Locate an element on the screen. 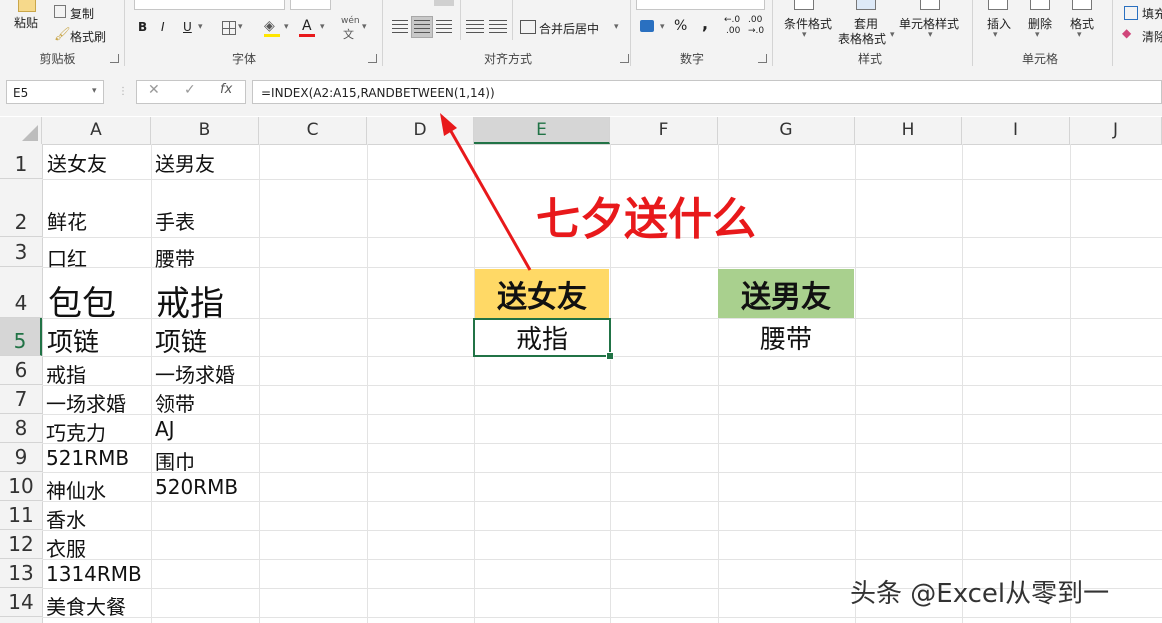 This screenshot has height=623, width=1162. arrow-shaft is located at coordinates (489, 198).